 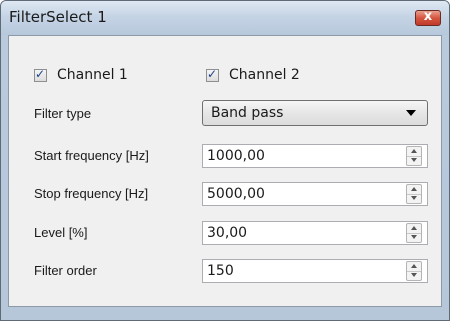 I want to click on stop-frequency-spinner, so click(x=414, y=194).